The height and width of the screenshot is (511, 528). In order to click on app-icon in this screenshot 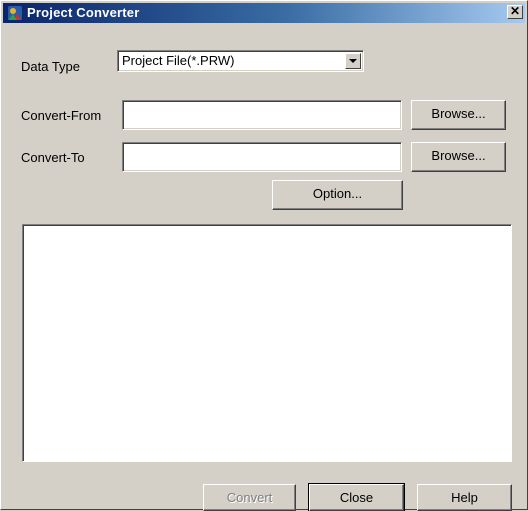, I will do `click(15, 13)`.